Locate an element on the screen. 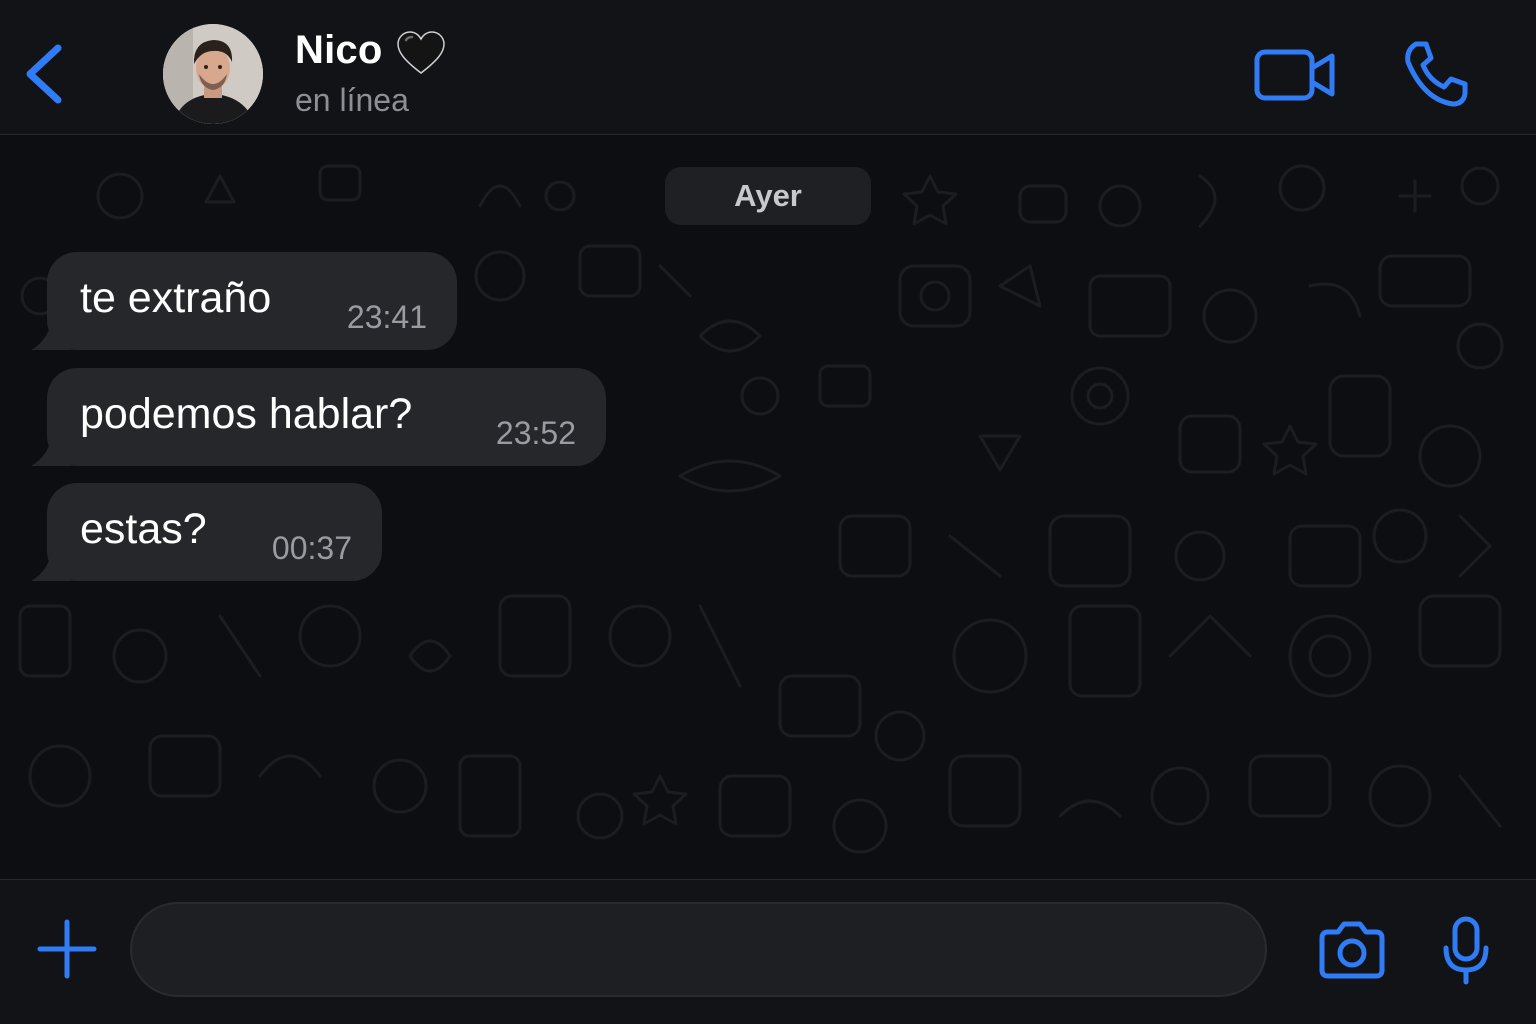 The height and width of the screenshot is (1024, 1536). voice-call-button is located at coordinates (1436, 74).